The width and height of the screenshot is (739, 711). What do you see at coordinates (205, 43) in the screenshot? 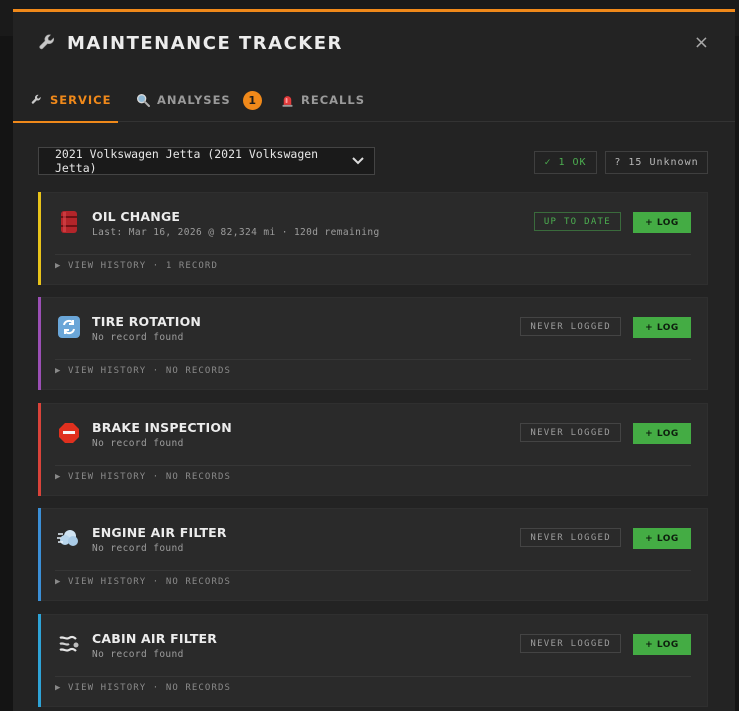
I see `modal-title: MAINTENANCE TRACKER` at bounding box center [205, 43].